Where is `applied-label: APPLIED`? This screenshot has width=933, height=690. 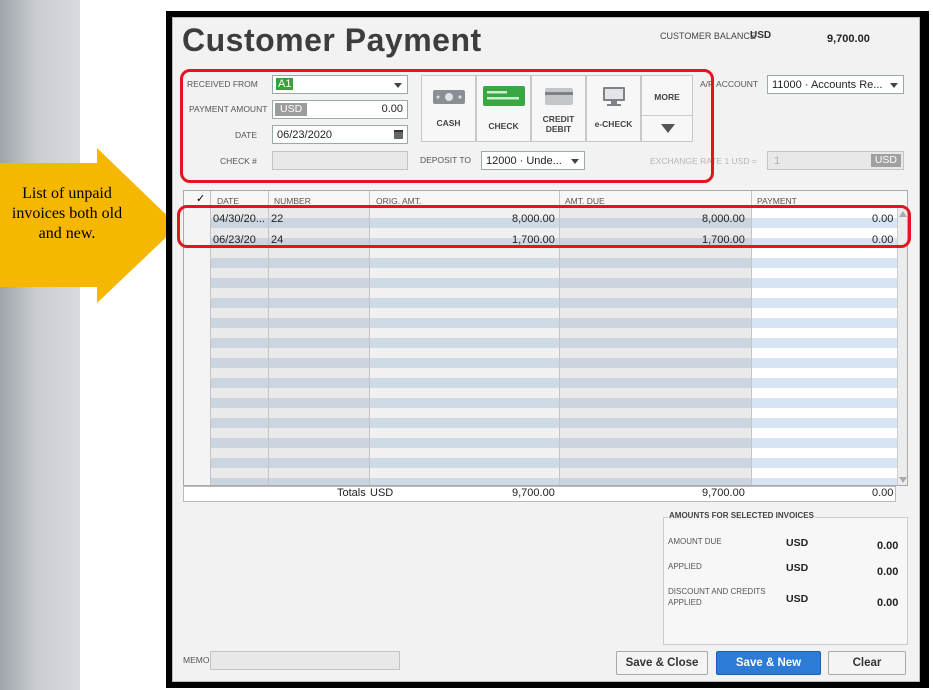 applied-label: APPLIED is located at coordinates (685, 566).